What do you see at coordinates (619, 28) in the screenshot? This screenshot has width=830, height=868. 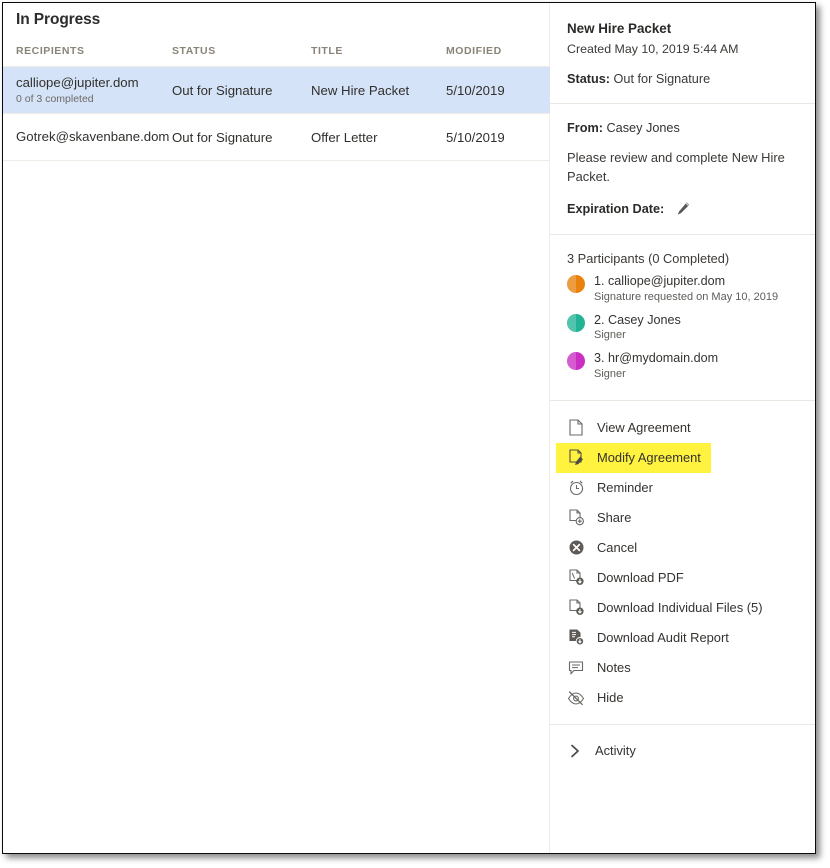 I see `agreement-title: New Hire Packet` at bounding box center [619, 28].